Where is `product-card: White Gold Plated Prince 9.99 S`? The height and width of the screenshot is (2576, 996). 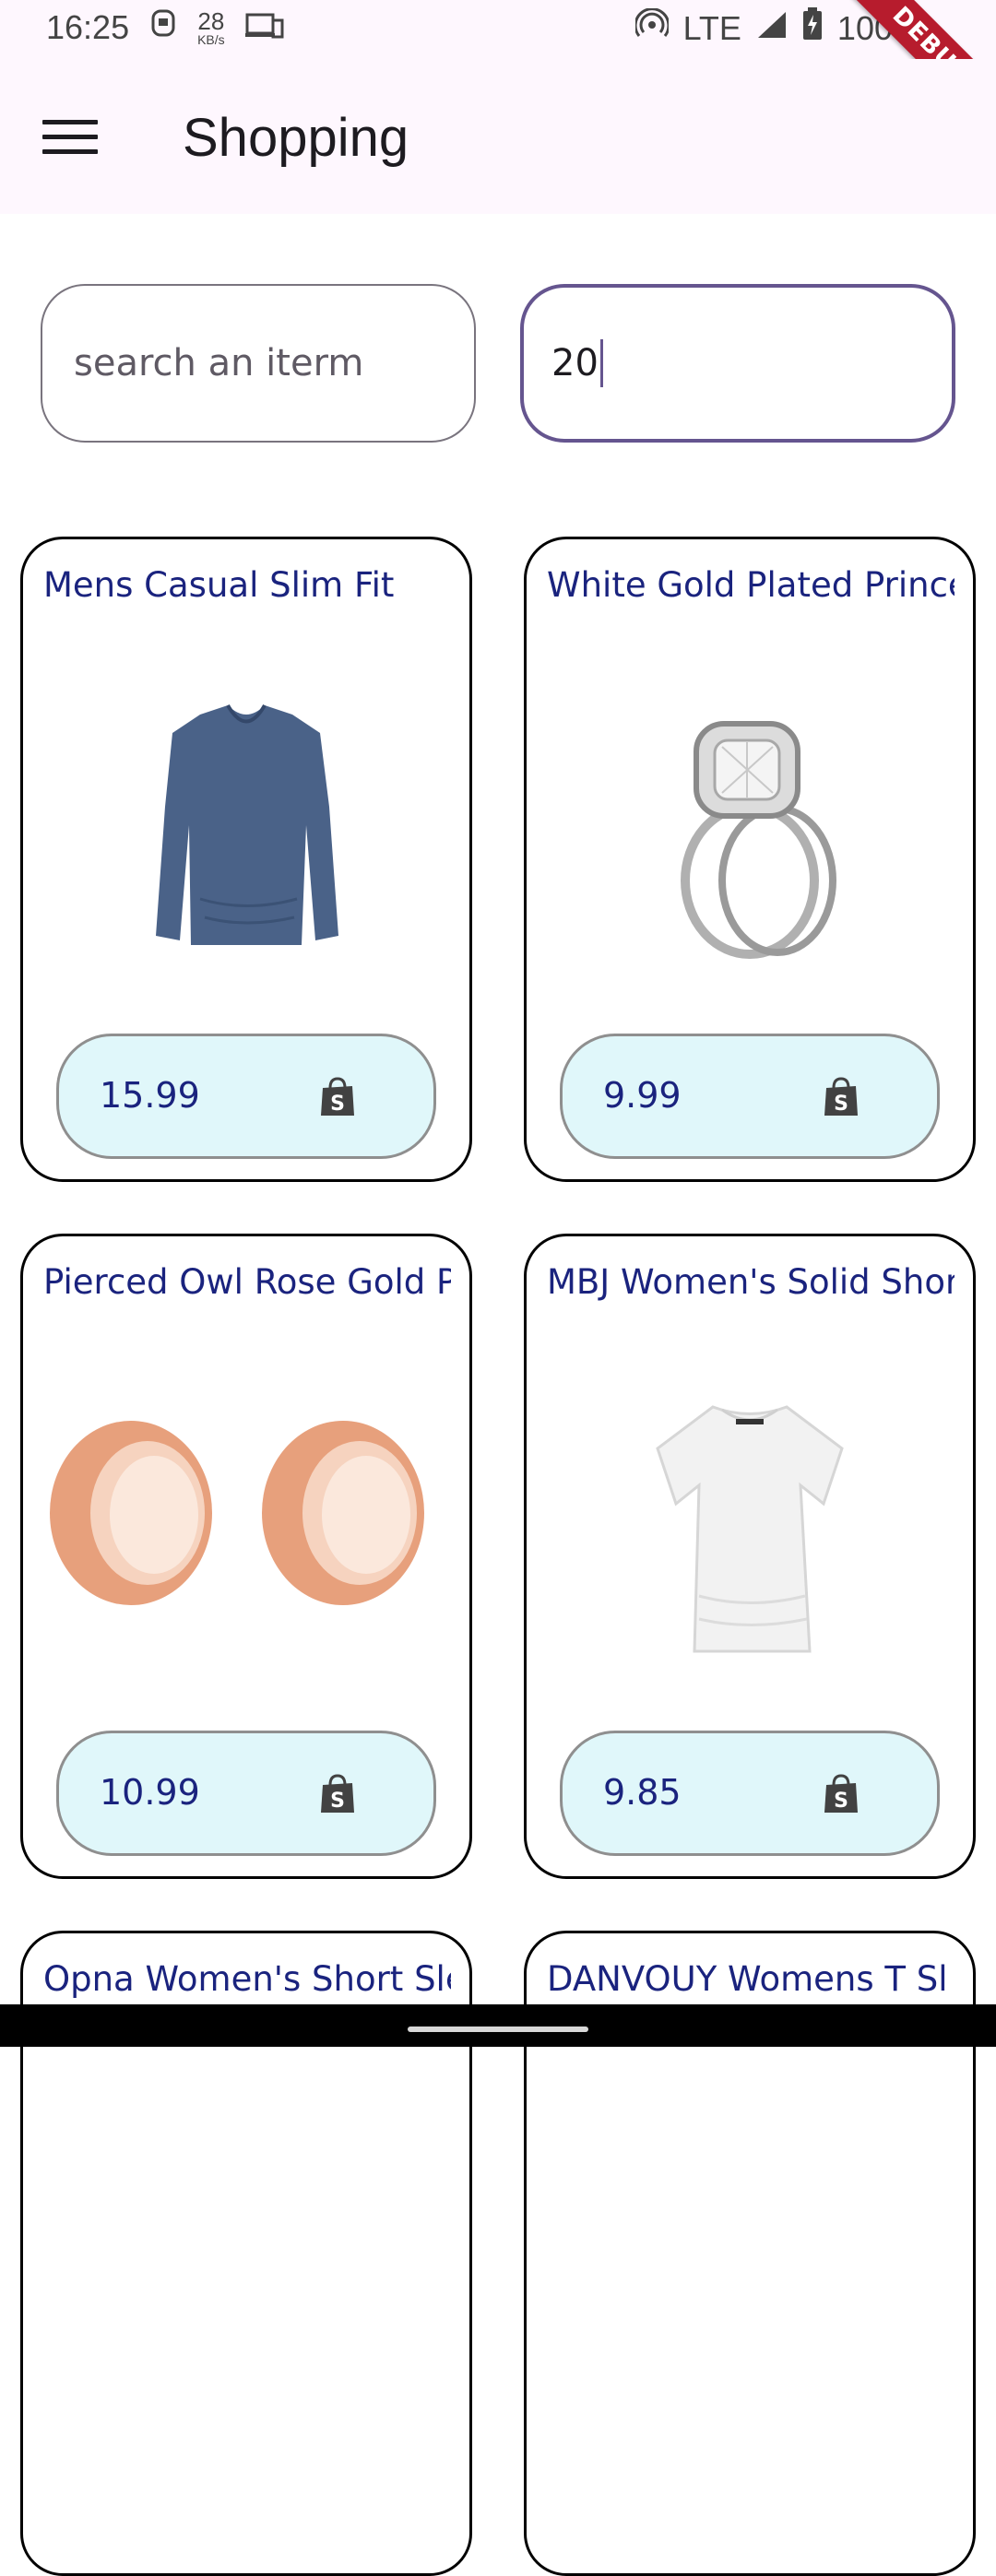 product-card: White Gold Plated Prince 9.99 S is located at coordinates (750, 859).